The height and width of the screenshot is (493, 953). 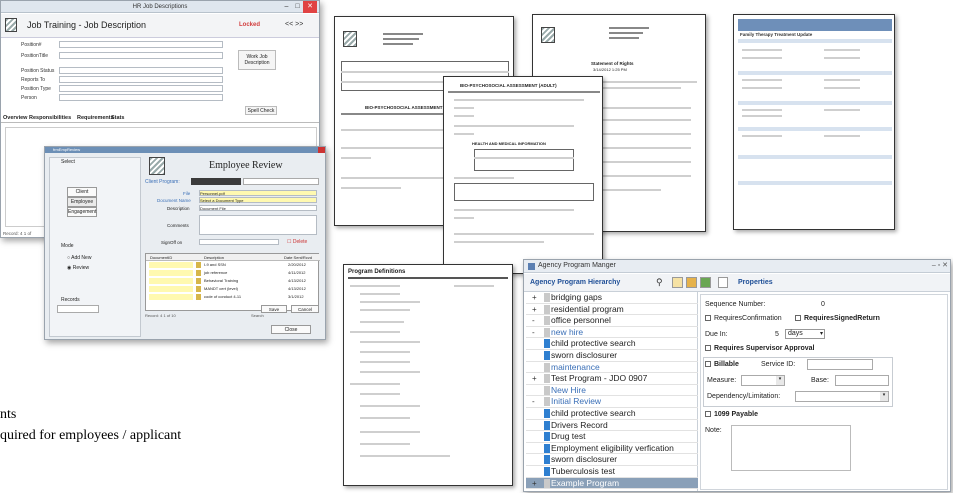 I want to click on tree-item: maintenance, so click(x=612, y=368).